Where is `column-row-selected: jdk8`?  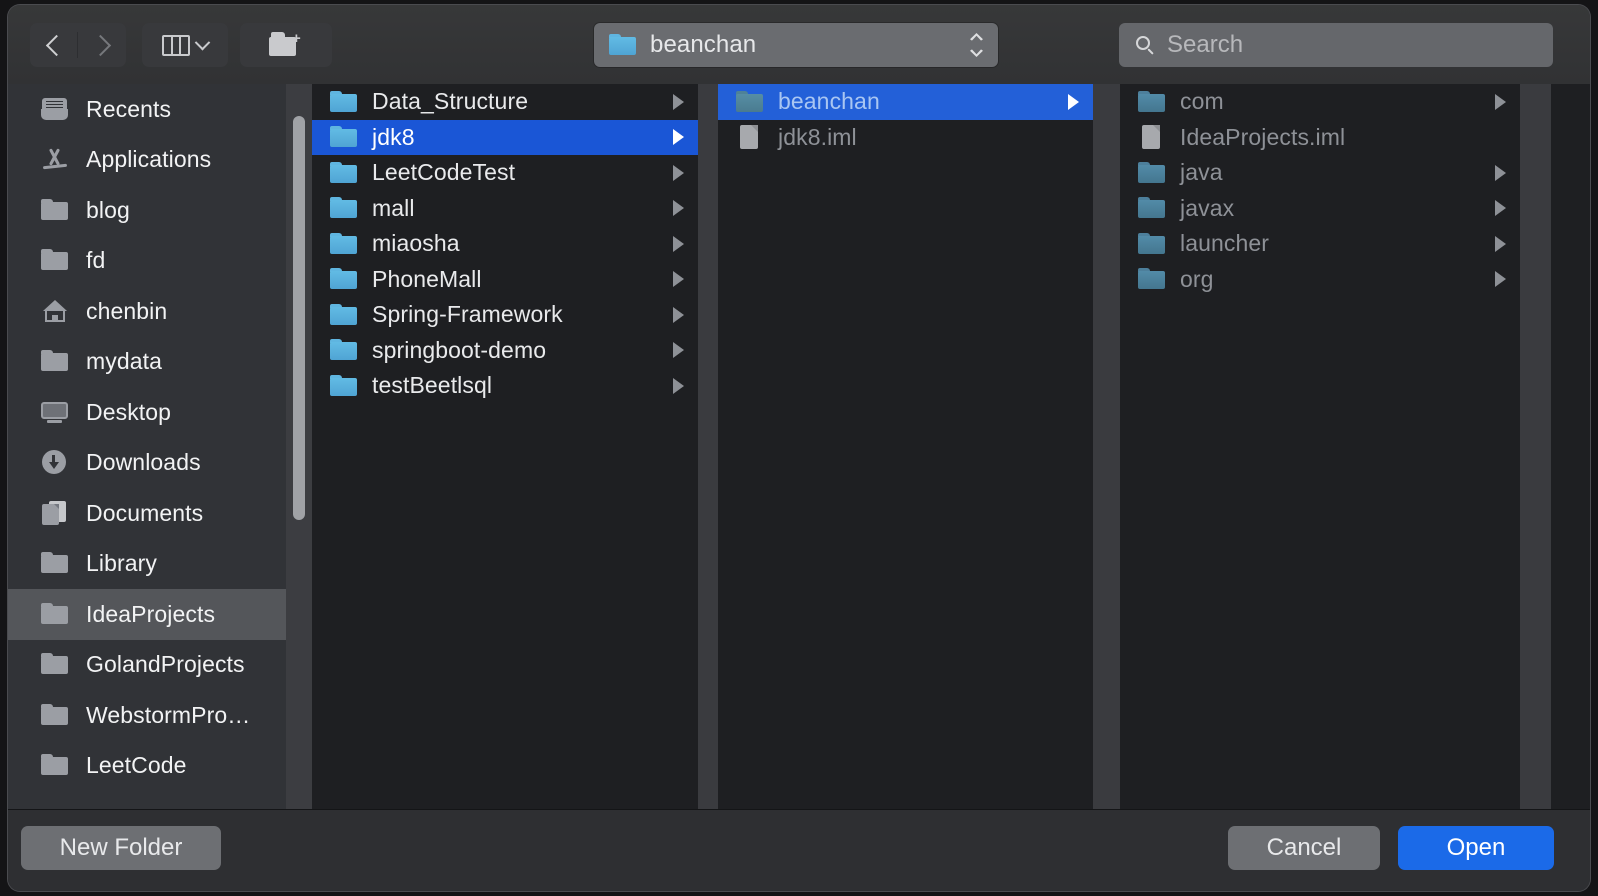
column-row-selected: jdk8 is located at coordinates (505, 137).